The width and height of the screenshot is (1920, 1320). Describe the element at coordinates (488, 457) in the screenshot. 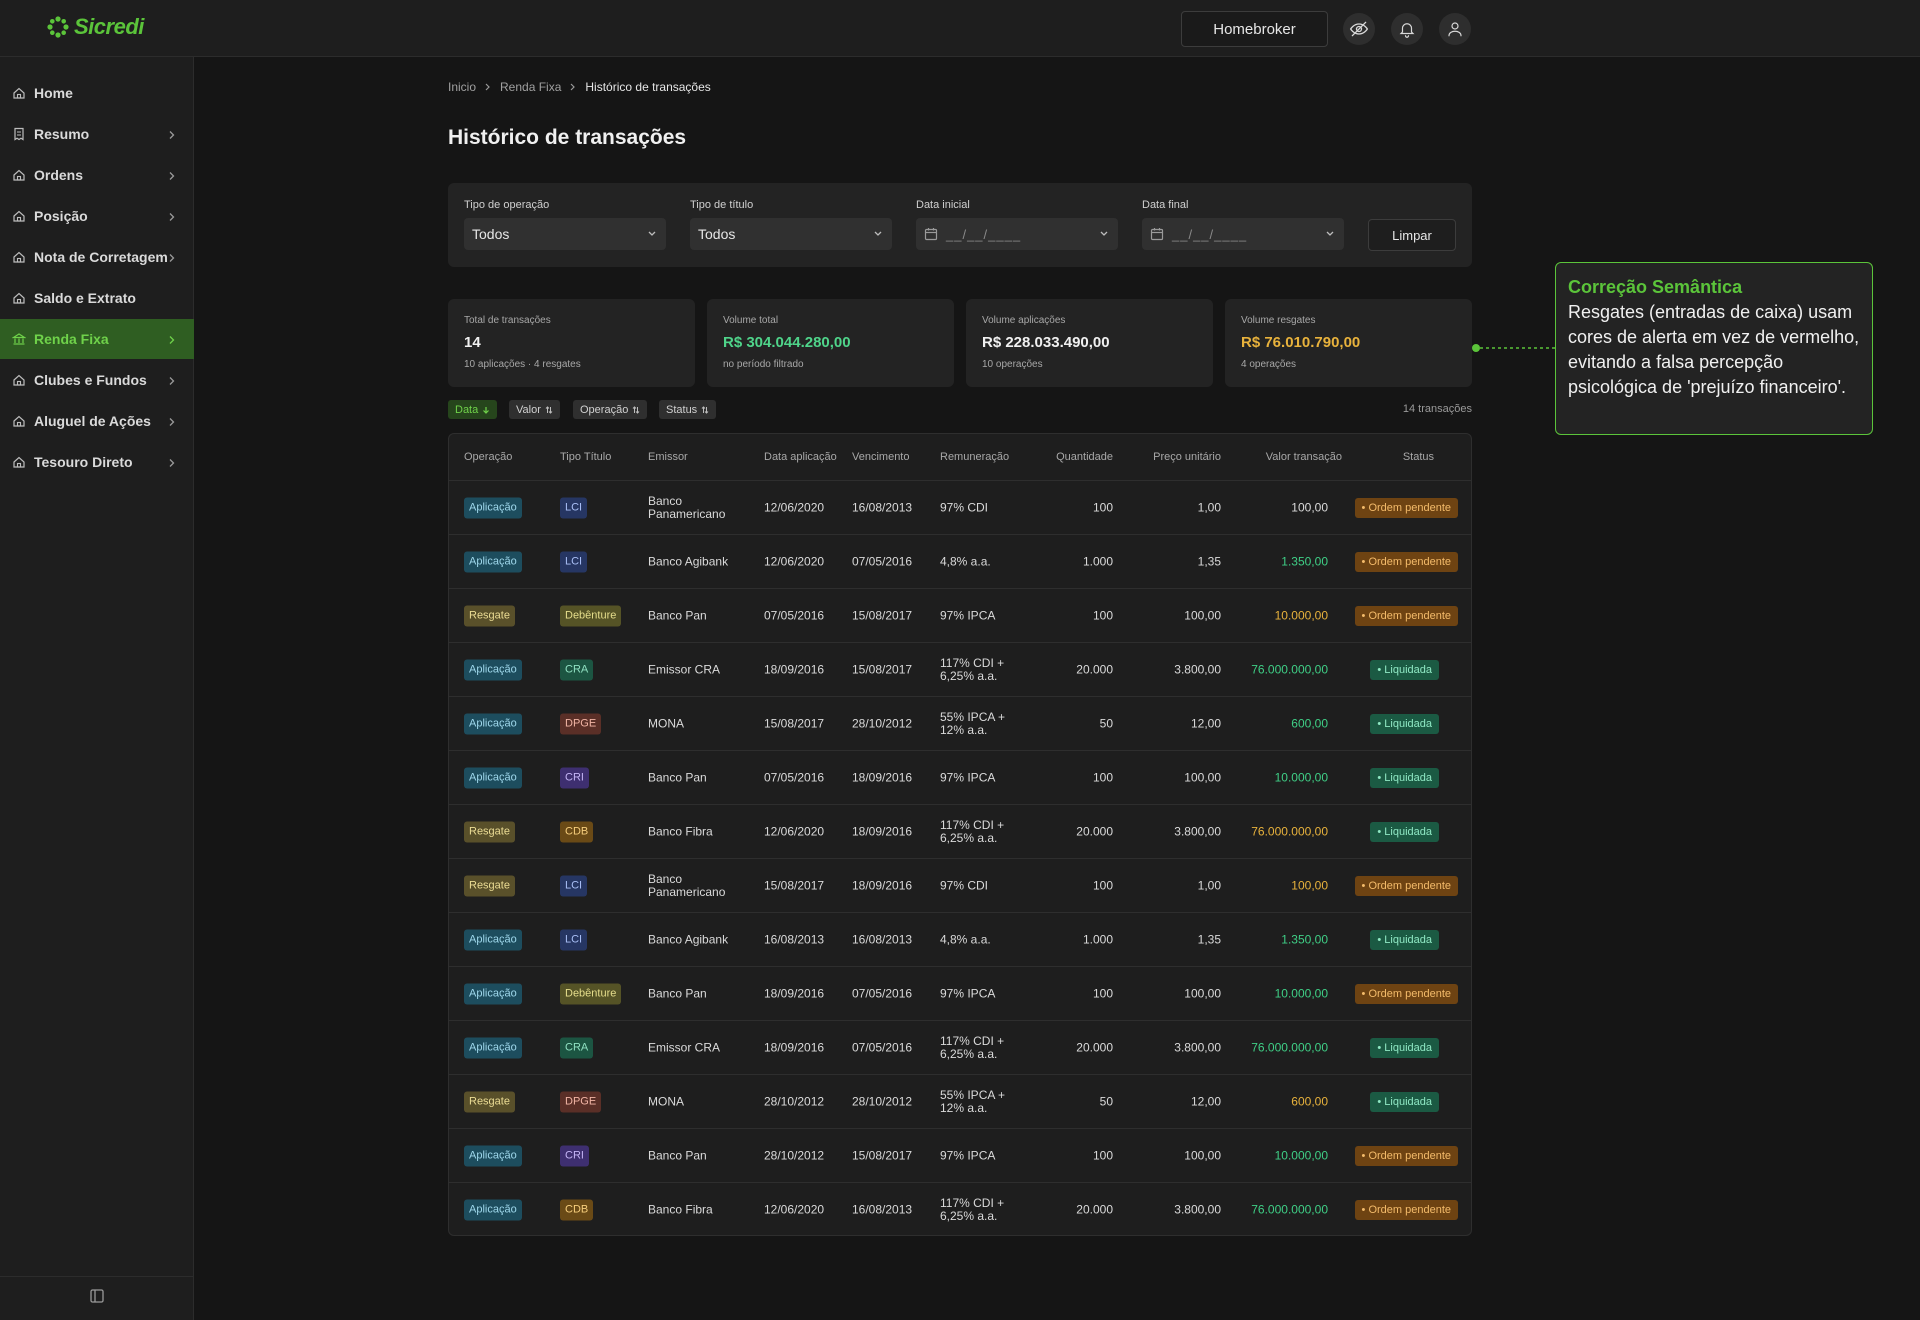

I see `column-header: Operação` at that location.